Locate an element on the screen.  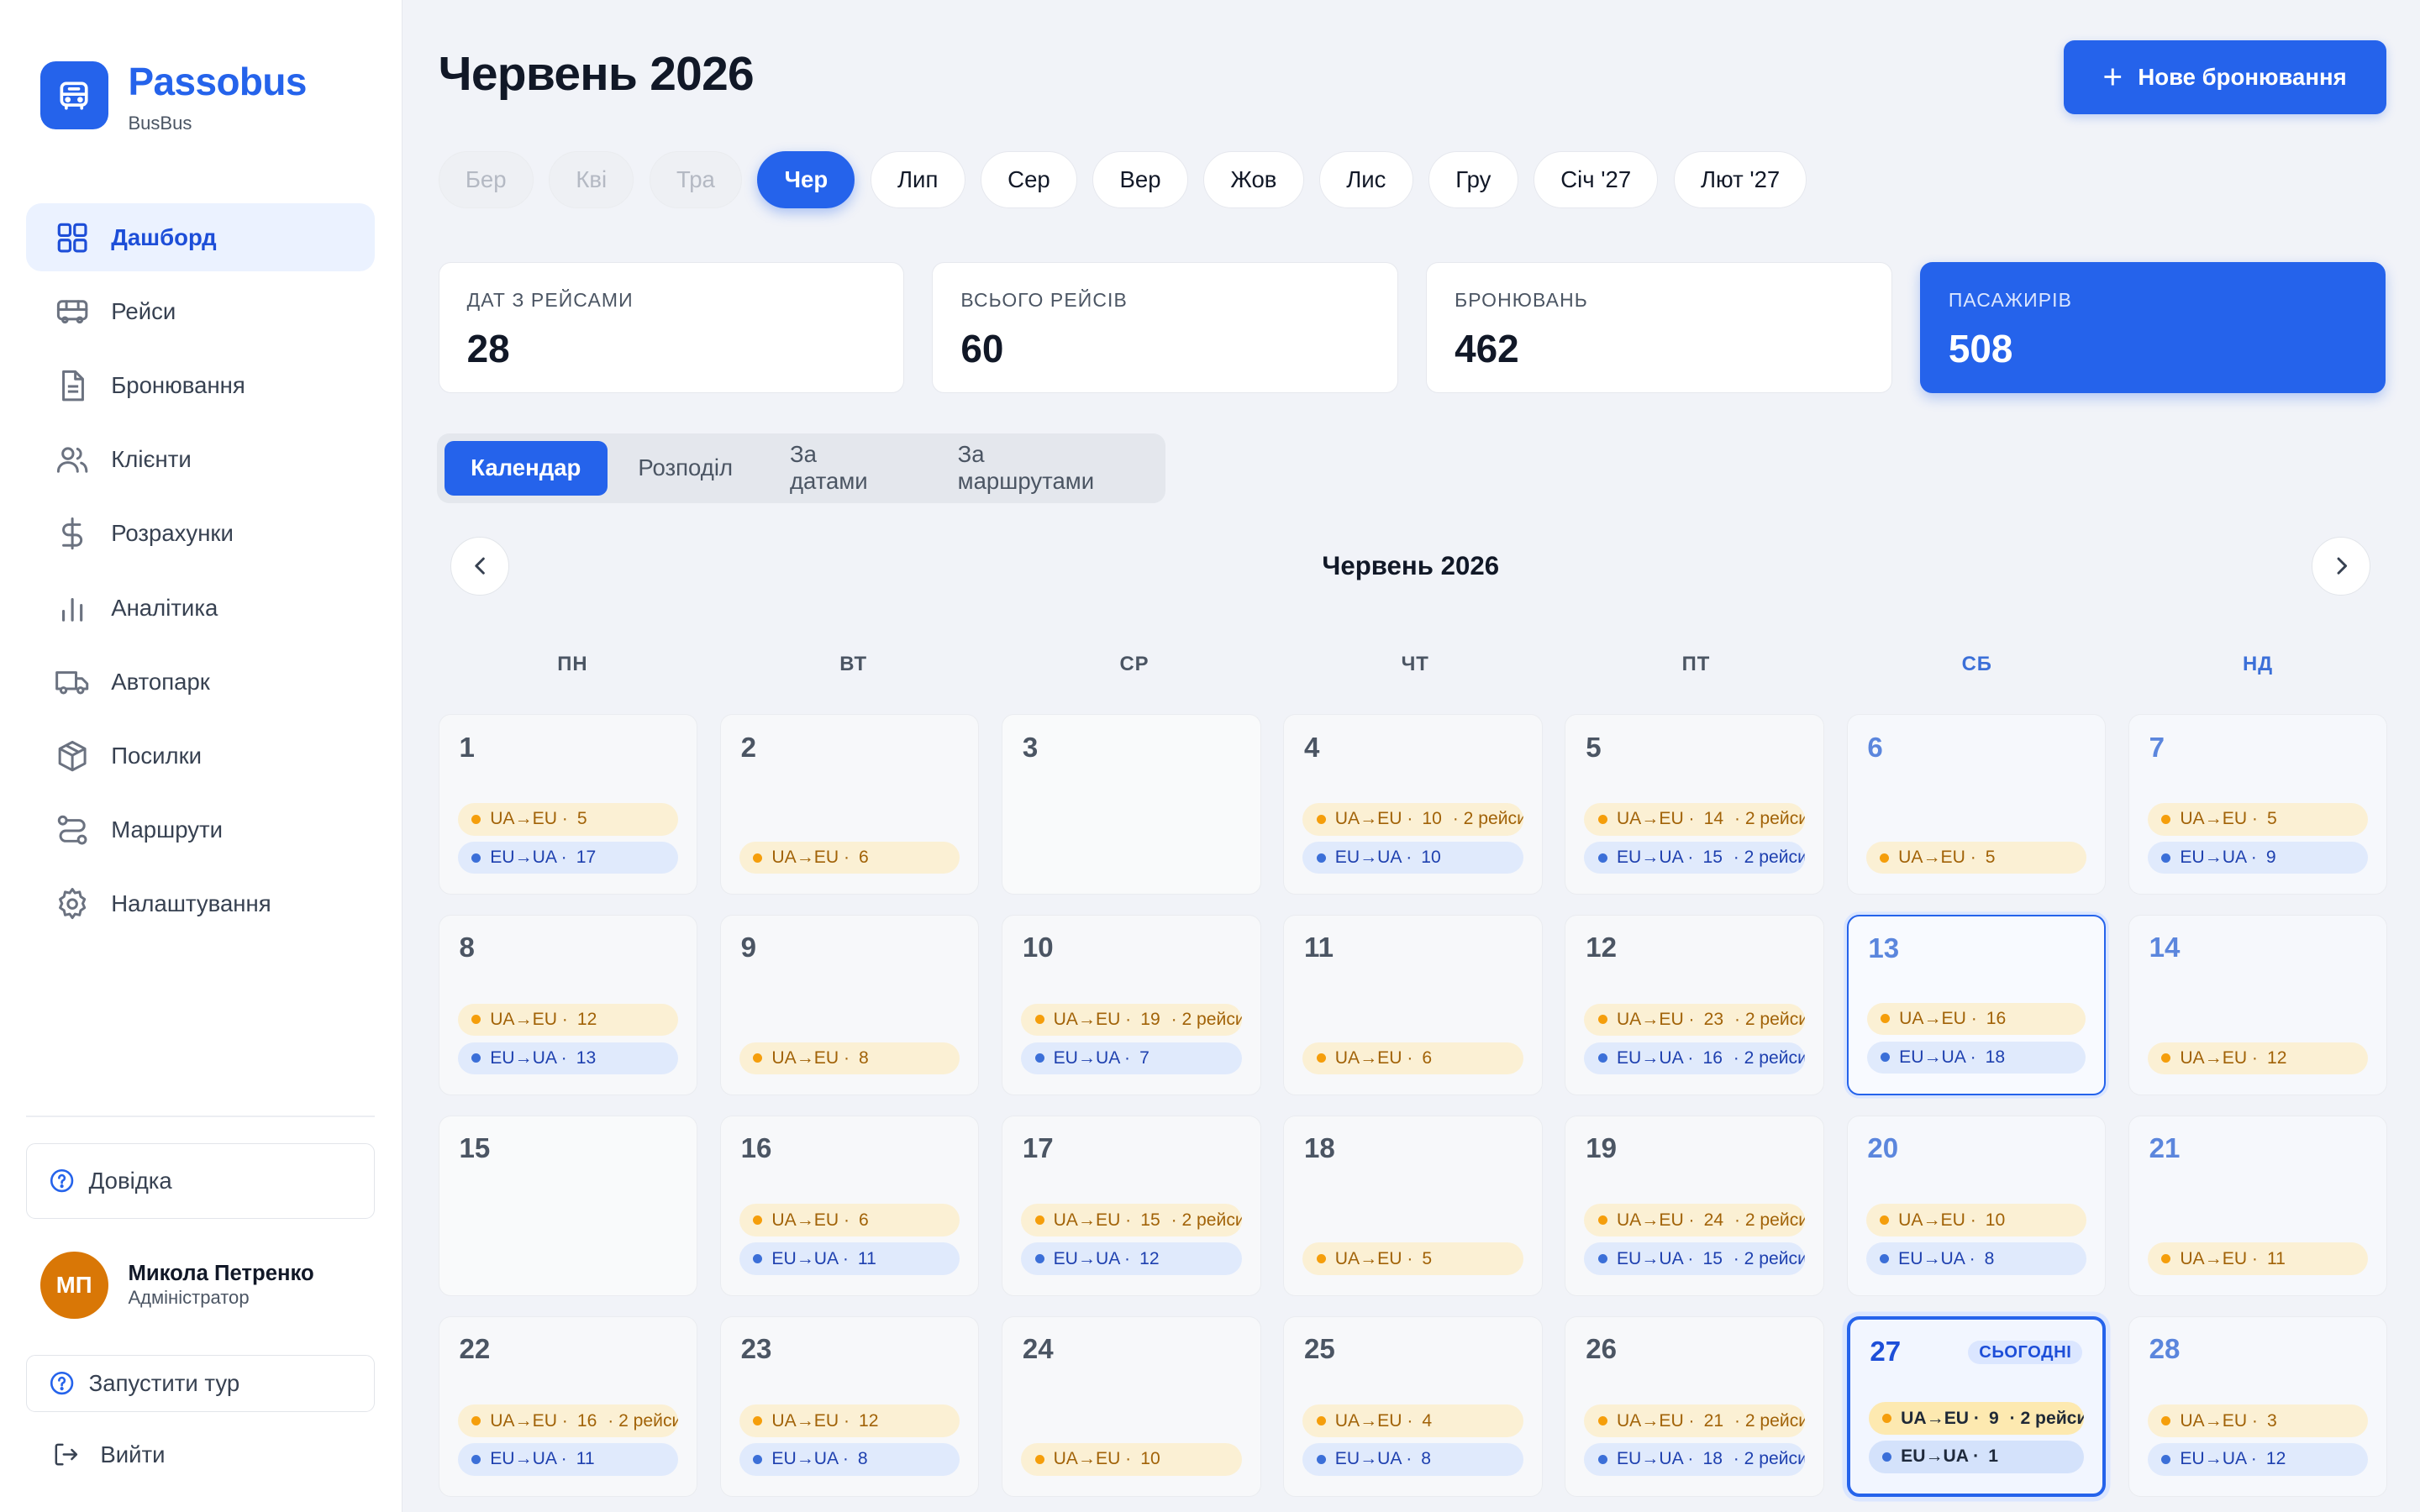
user-profile: МП Микола Петренко Адміністратор is located at coordinates (176, 1285).